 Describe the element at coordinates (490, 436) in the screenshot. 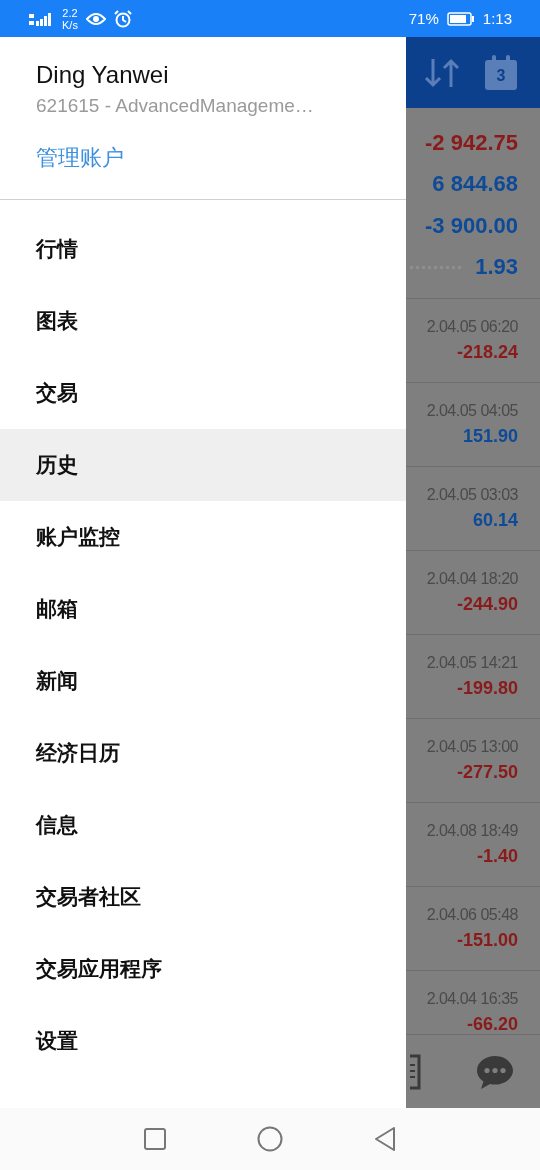

I see `deal-profit: 151.90` at that location.